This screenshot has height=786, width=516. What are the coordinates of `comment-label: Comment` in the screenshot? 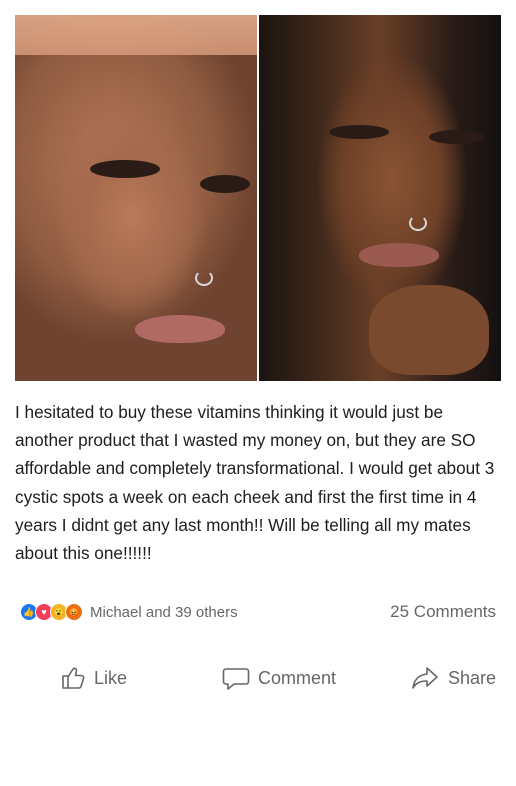 It's located at (297, 677).